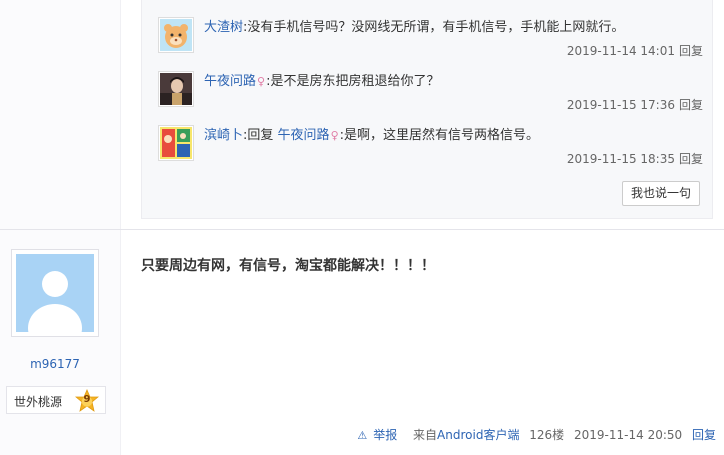 This screenshot has width=724, height=455. Describe the element at coordinates (55, 364) in the screenshot. I see `author-username: m96177` at that location.